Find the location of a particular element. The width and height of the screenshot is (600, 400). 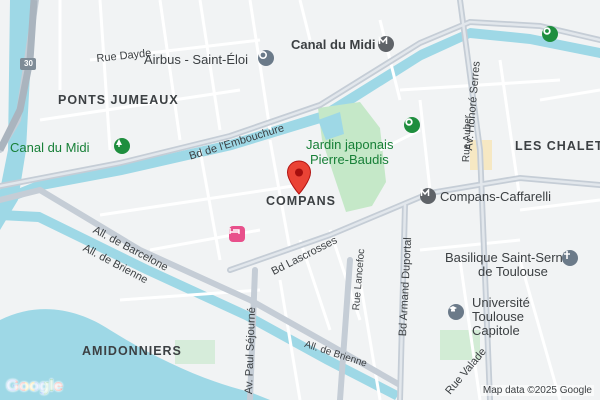

district-ponts-jumeaux: PONTS JUMEAUX is located at coordinates (118, 100).